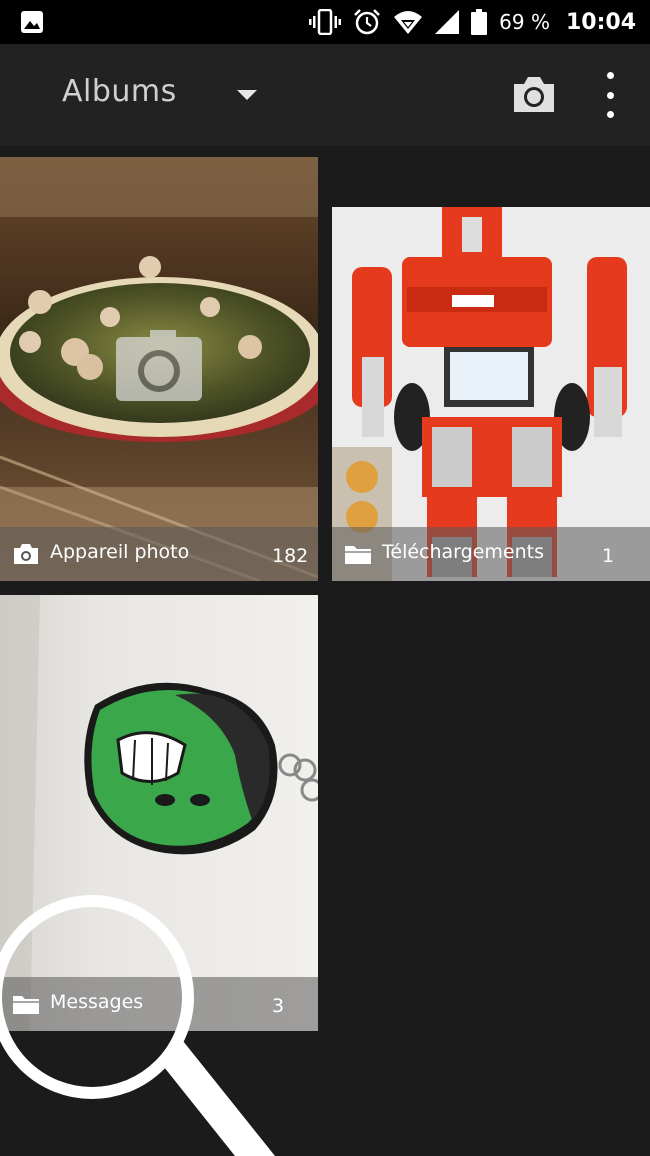 This screenshot has height=1156, width=650. Describe the element at coordinates (447, 22) in the screenshot. I see `signal-icon` at that location.